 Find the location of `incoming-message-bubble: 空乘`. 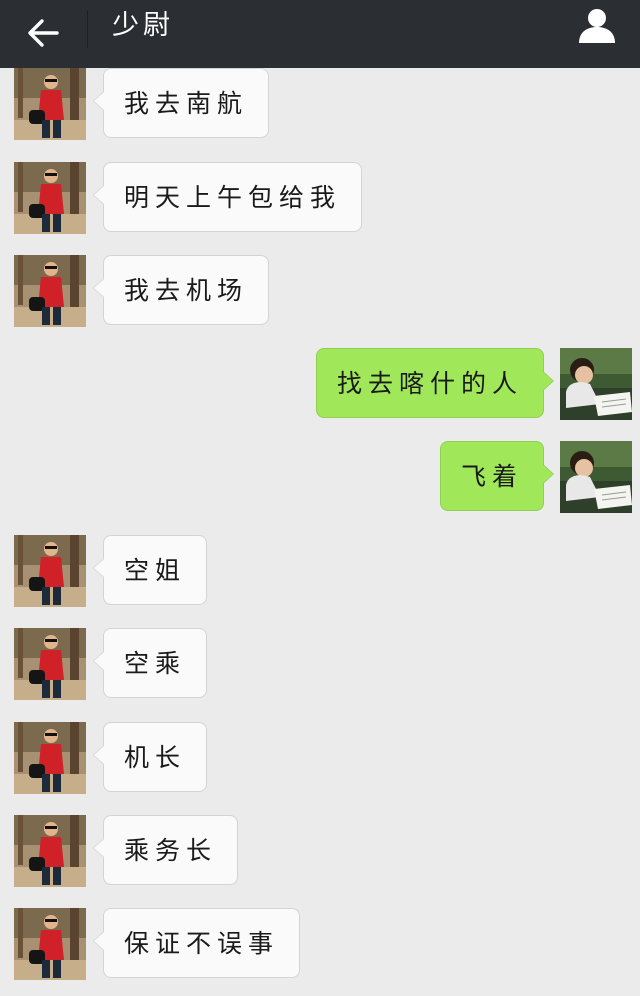

incoming-message-bubble: 空乘 is located at coordinates (150, 663).